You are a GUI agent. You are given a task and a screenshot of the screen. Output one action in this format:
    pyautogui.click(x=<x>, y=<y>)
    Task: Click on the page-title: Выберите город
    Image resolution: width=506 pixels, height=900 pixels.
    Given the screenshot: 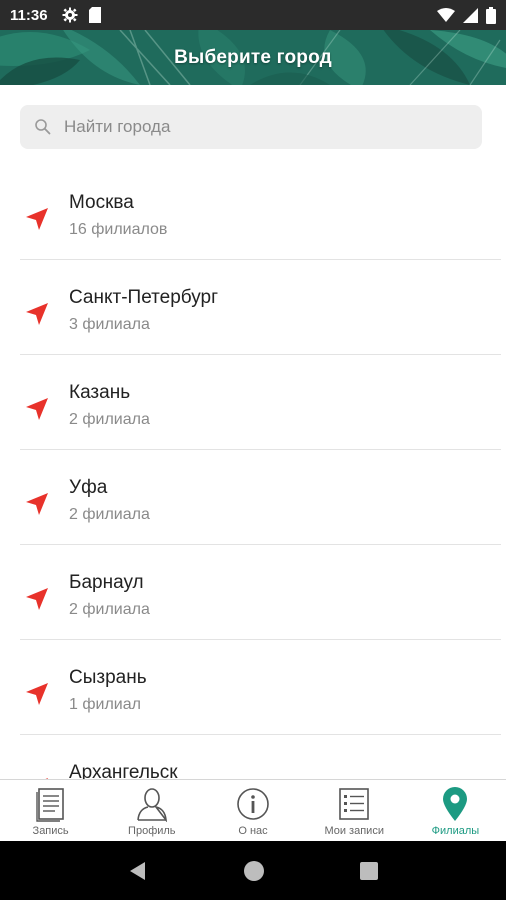 What is the action you would take?
    pyautogui.click(x=253, y=57)
    